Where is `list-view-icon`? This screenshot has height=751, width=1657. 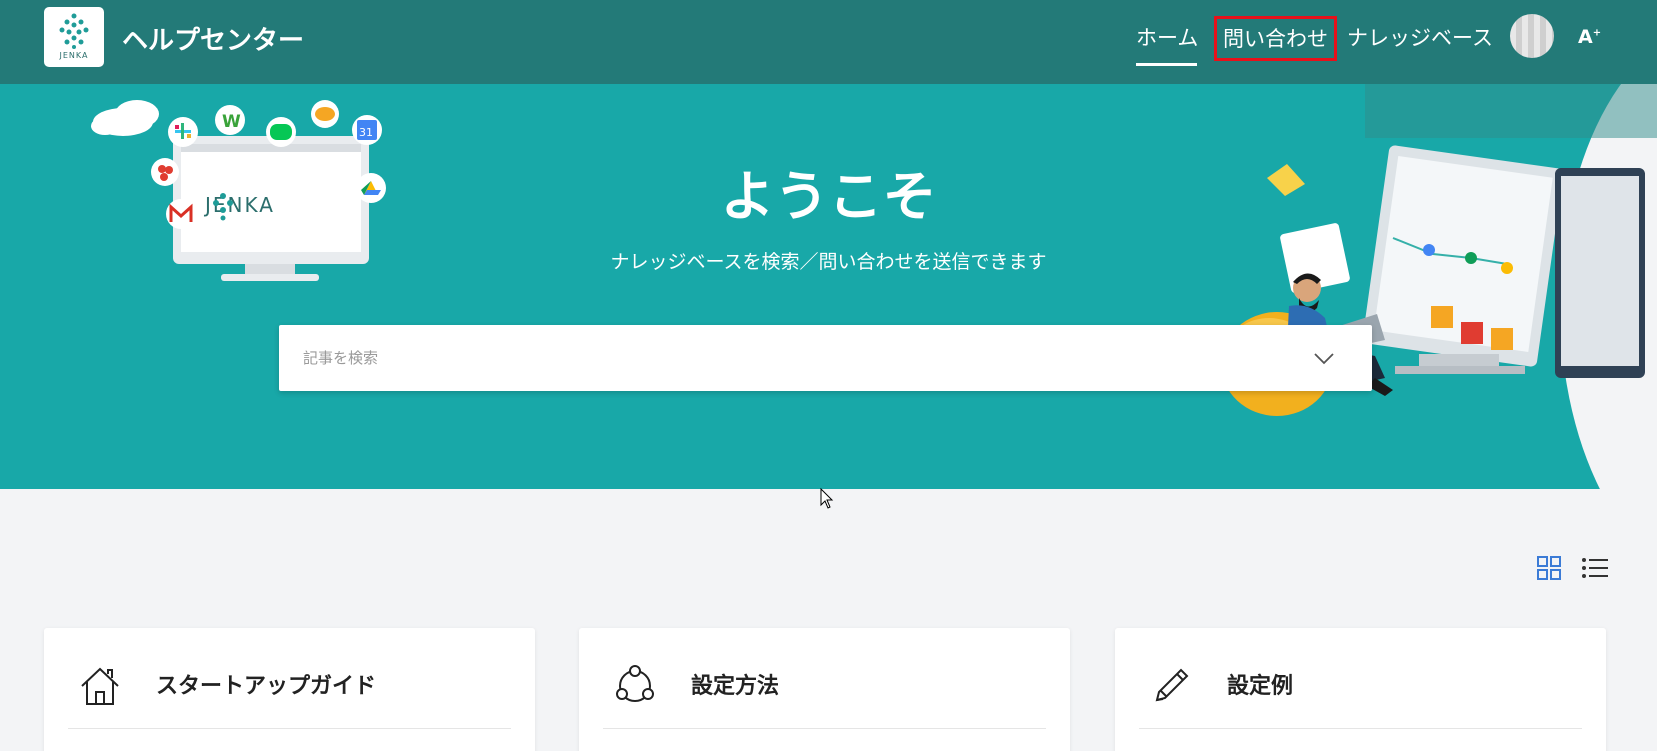 list-view-icon is located at coordinates (1595, 568).